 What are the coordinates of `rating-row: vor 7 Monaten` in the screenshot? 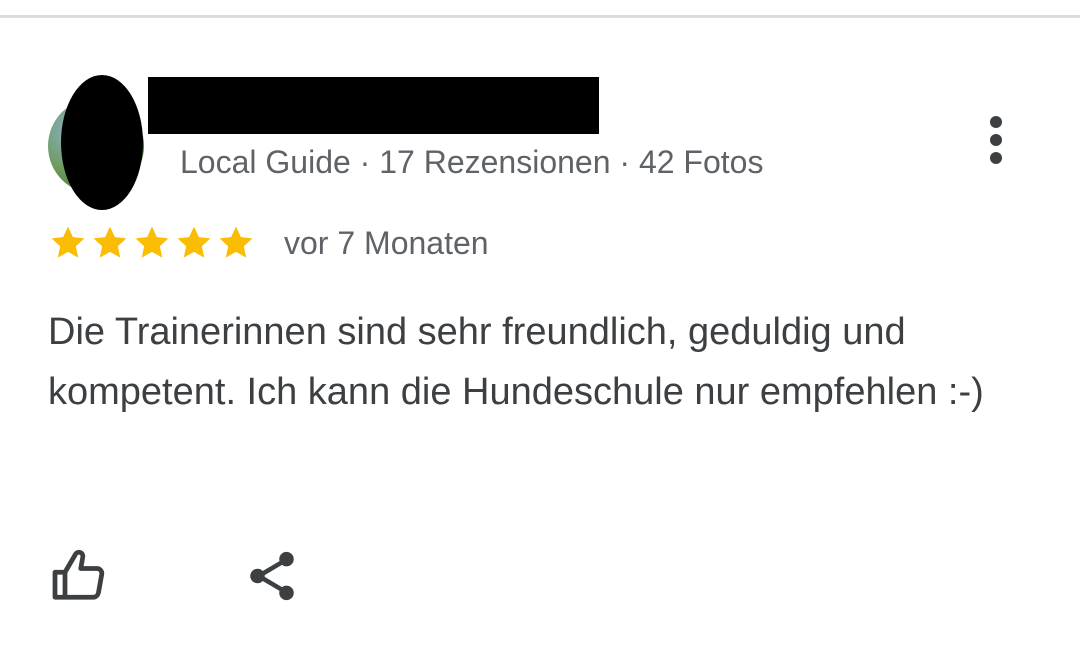 It's located at (268, 243).